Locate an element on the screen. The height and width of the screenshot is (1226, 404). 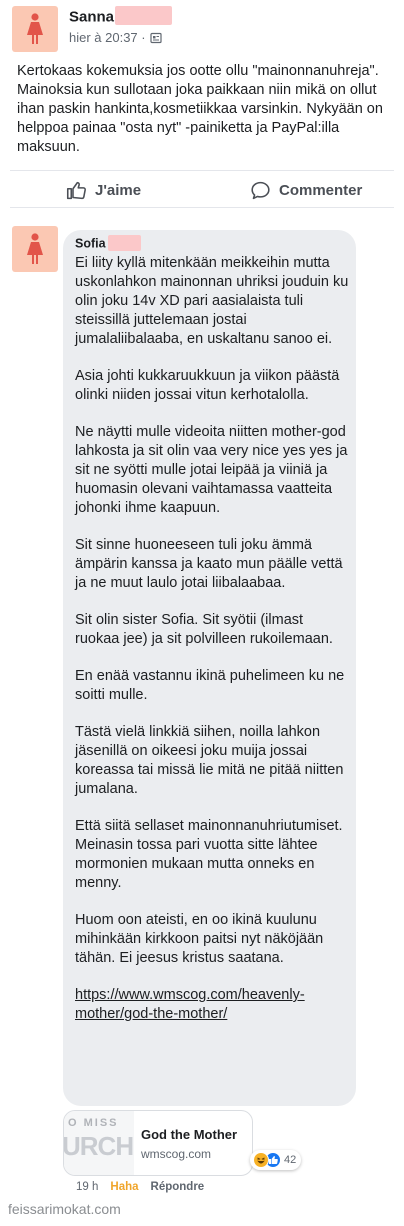
post-action-bar: J'aime Commenter is located at coordinates (202, 189).